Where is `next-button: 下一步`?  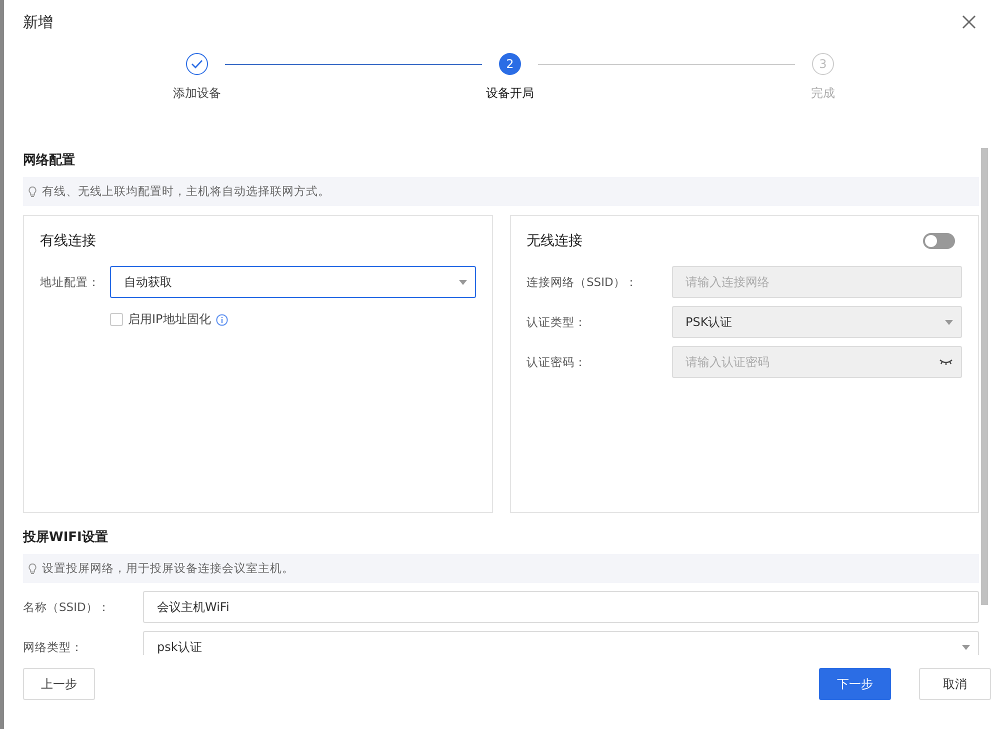
next-button: 下一步 is located at coordinates (855, 684).